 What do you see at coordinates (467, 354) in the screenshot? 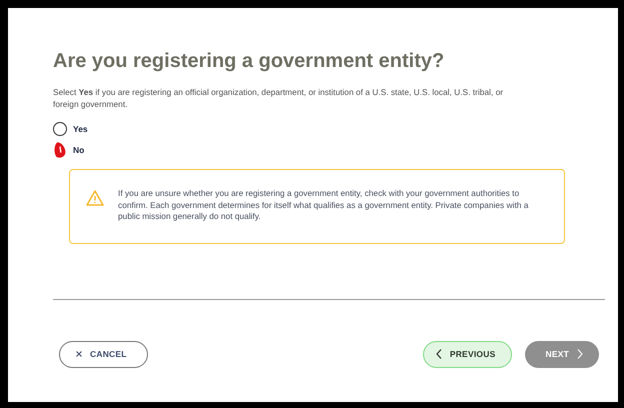
I see `previous-button: PREVIOUS` at bounding box center [467, 354].